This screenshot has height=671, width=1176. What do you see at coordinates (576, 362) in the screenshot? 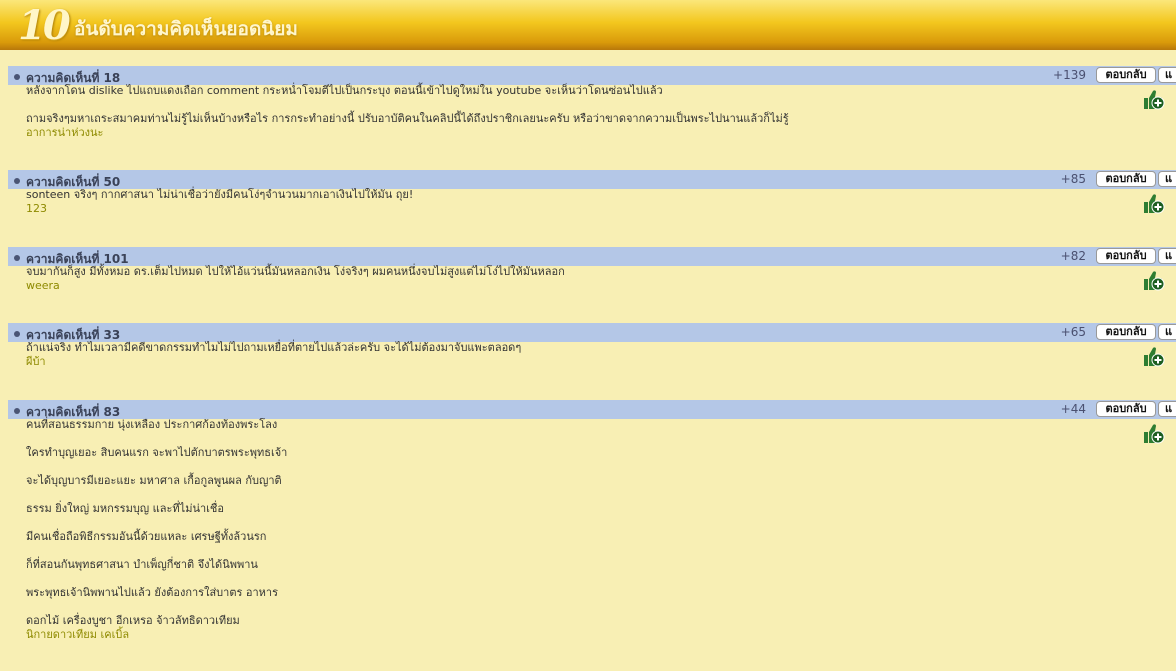
I see `comment-author: ผีบ้า` at bounding box center [576, 362].